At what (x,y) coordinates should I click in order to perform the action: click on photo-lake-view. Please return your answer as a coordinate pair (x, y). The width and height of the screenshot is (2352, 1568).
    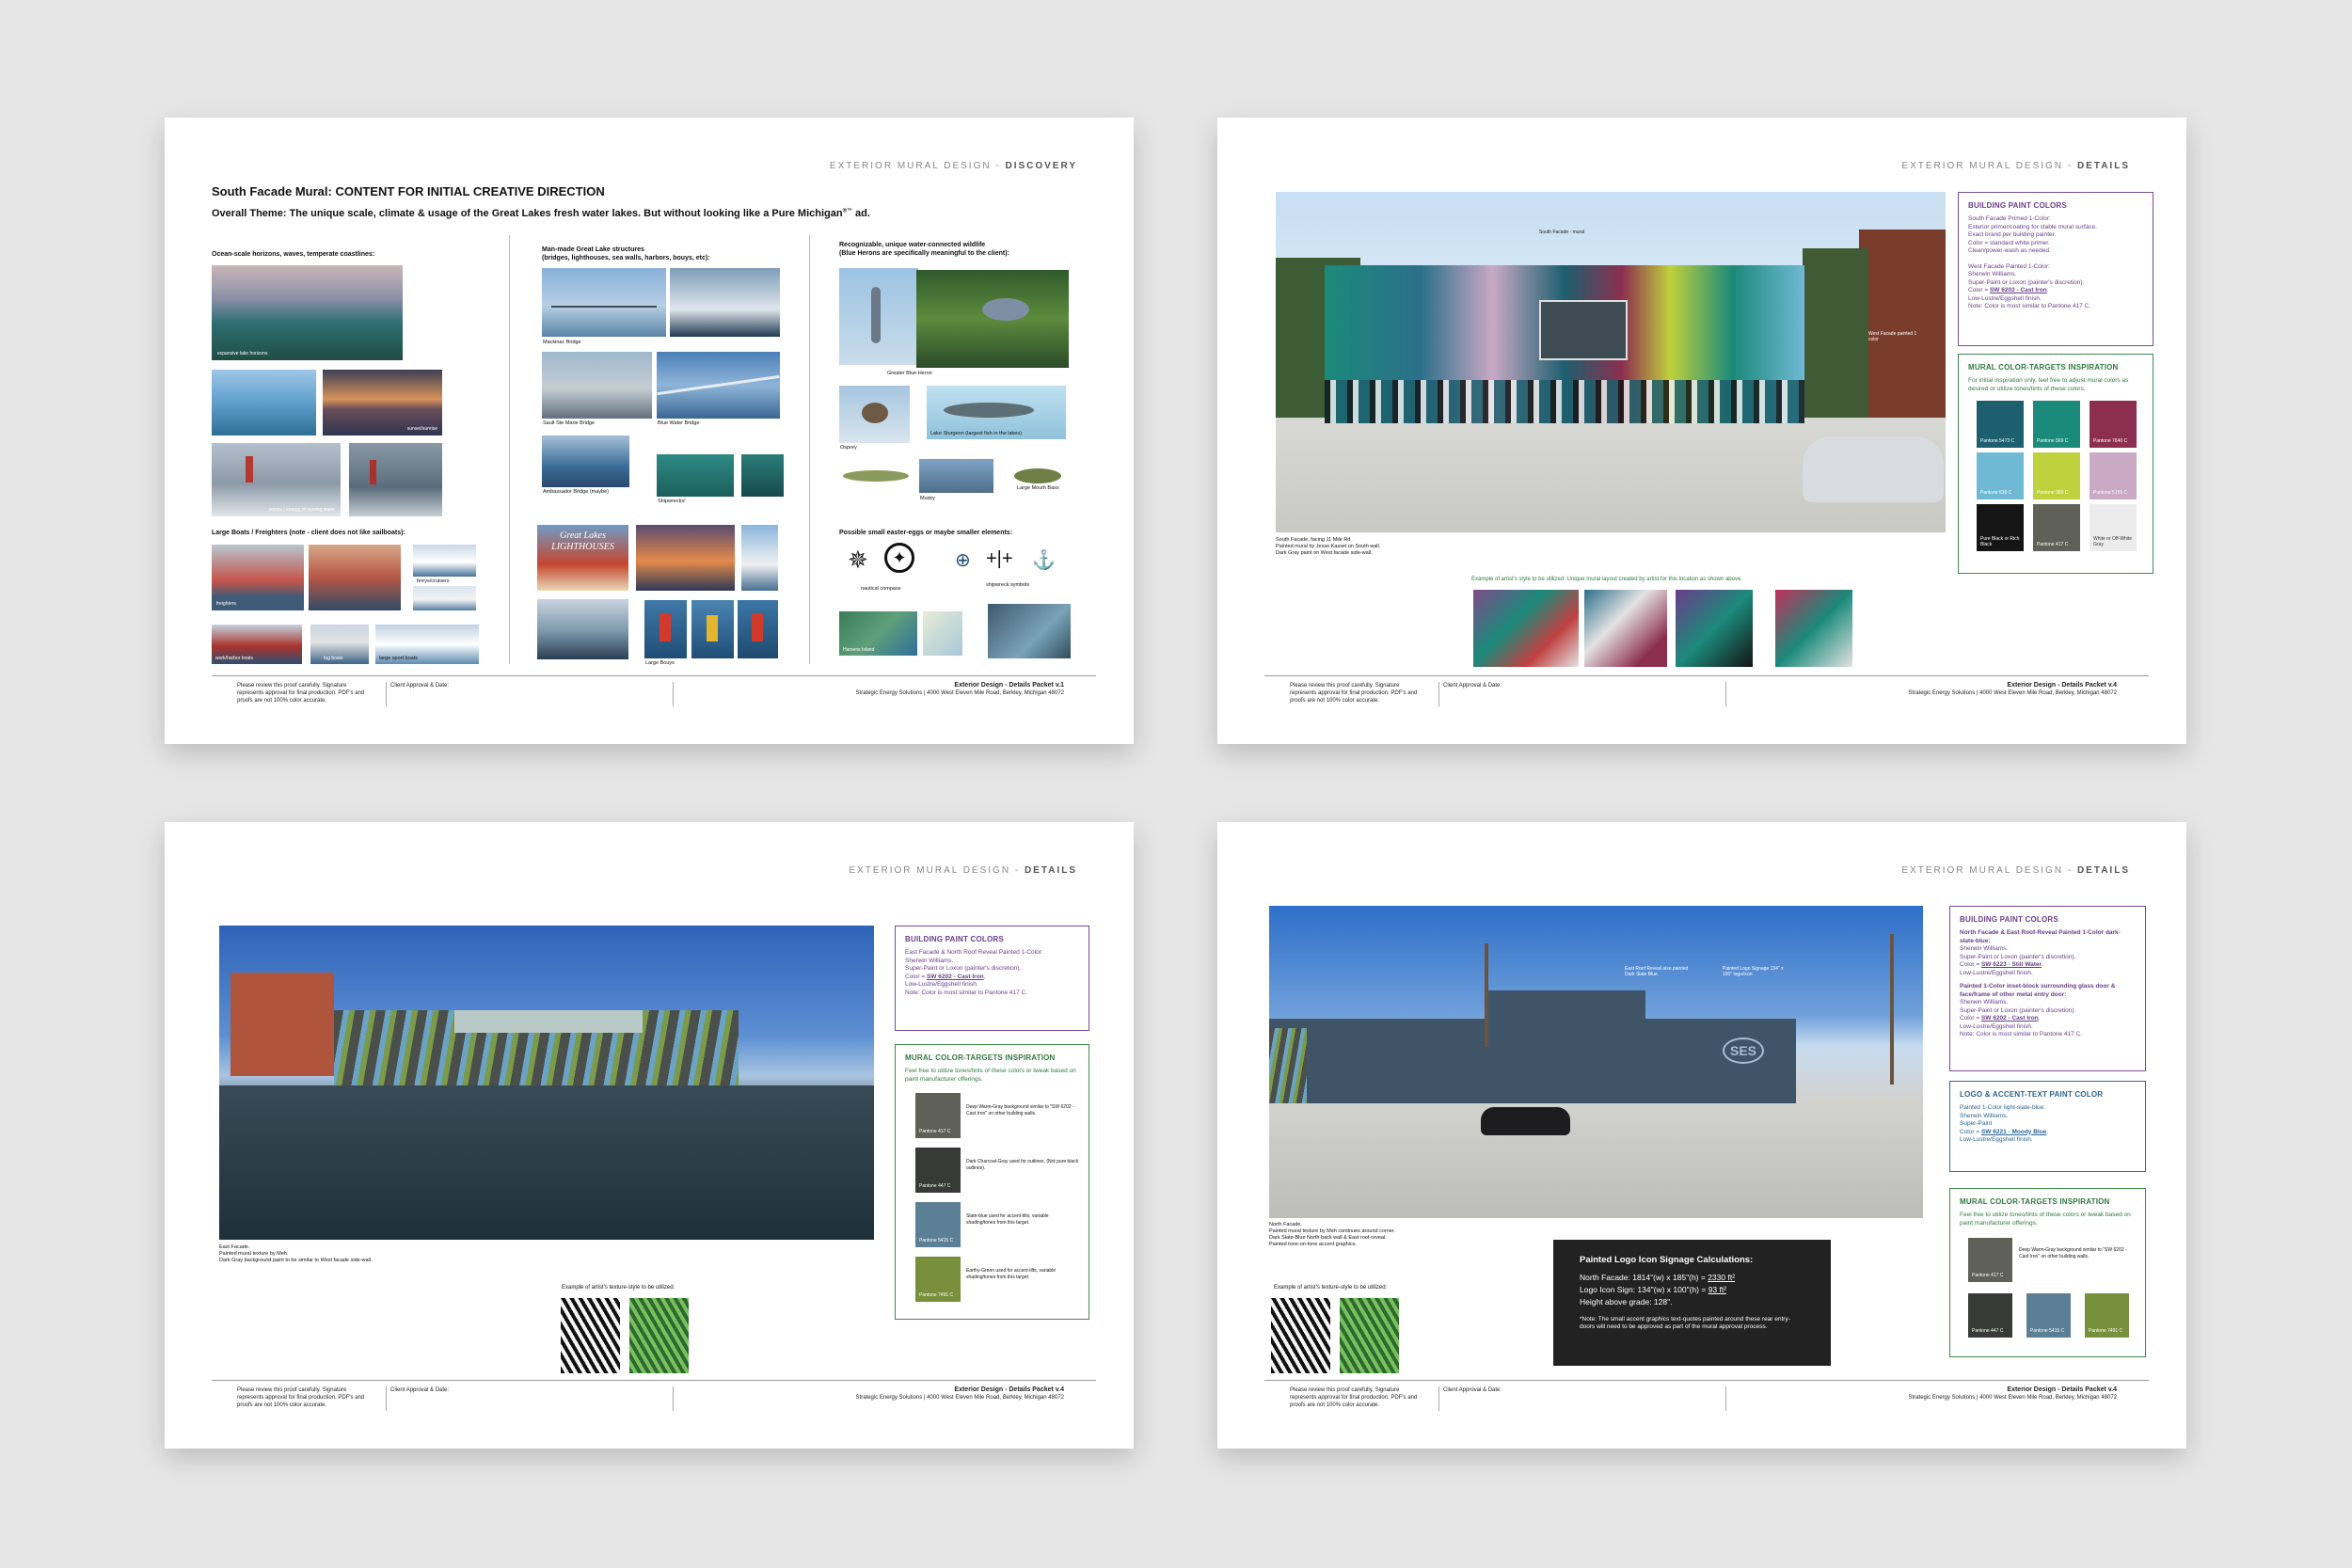
    Looking at the image, I should click on (725, 302).